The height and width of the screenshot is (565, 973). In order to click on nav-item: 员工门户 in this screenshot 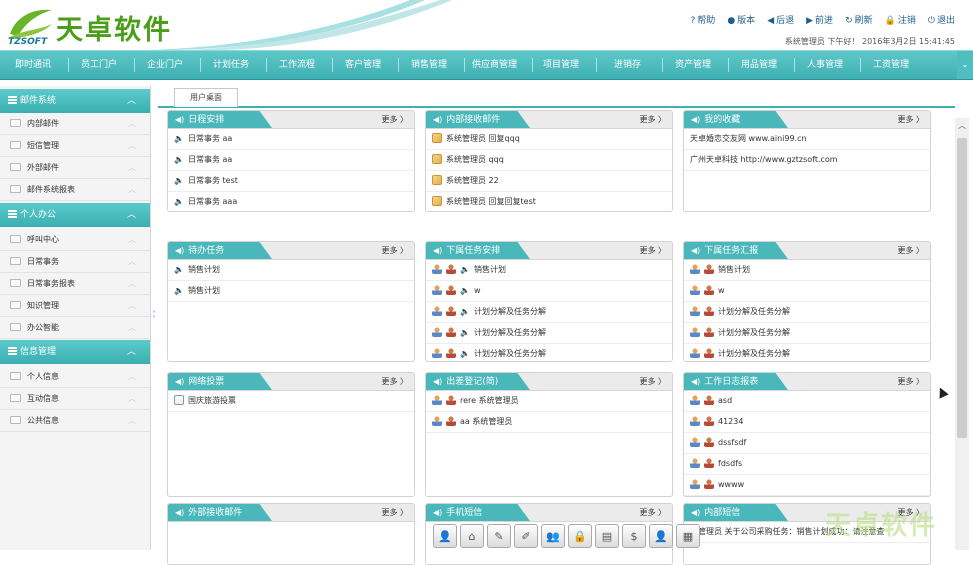, I will do `click(99, 65)`.